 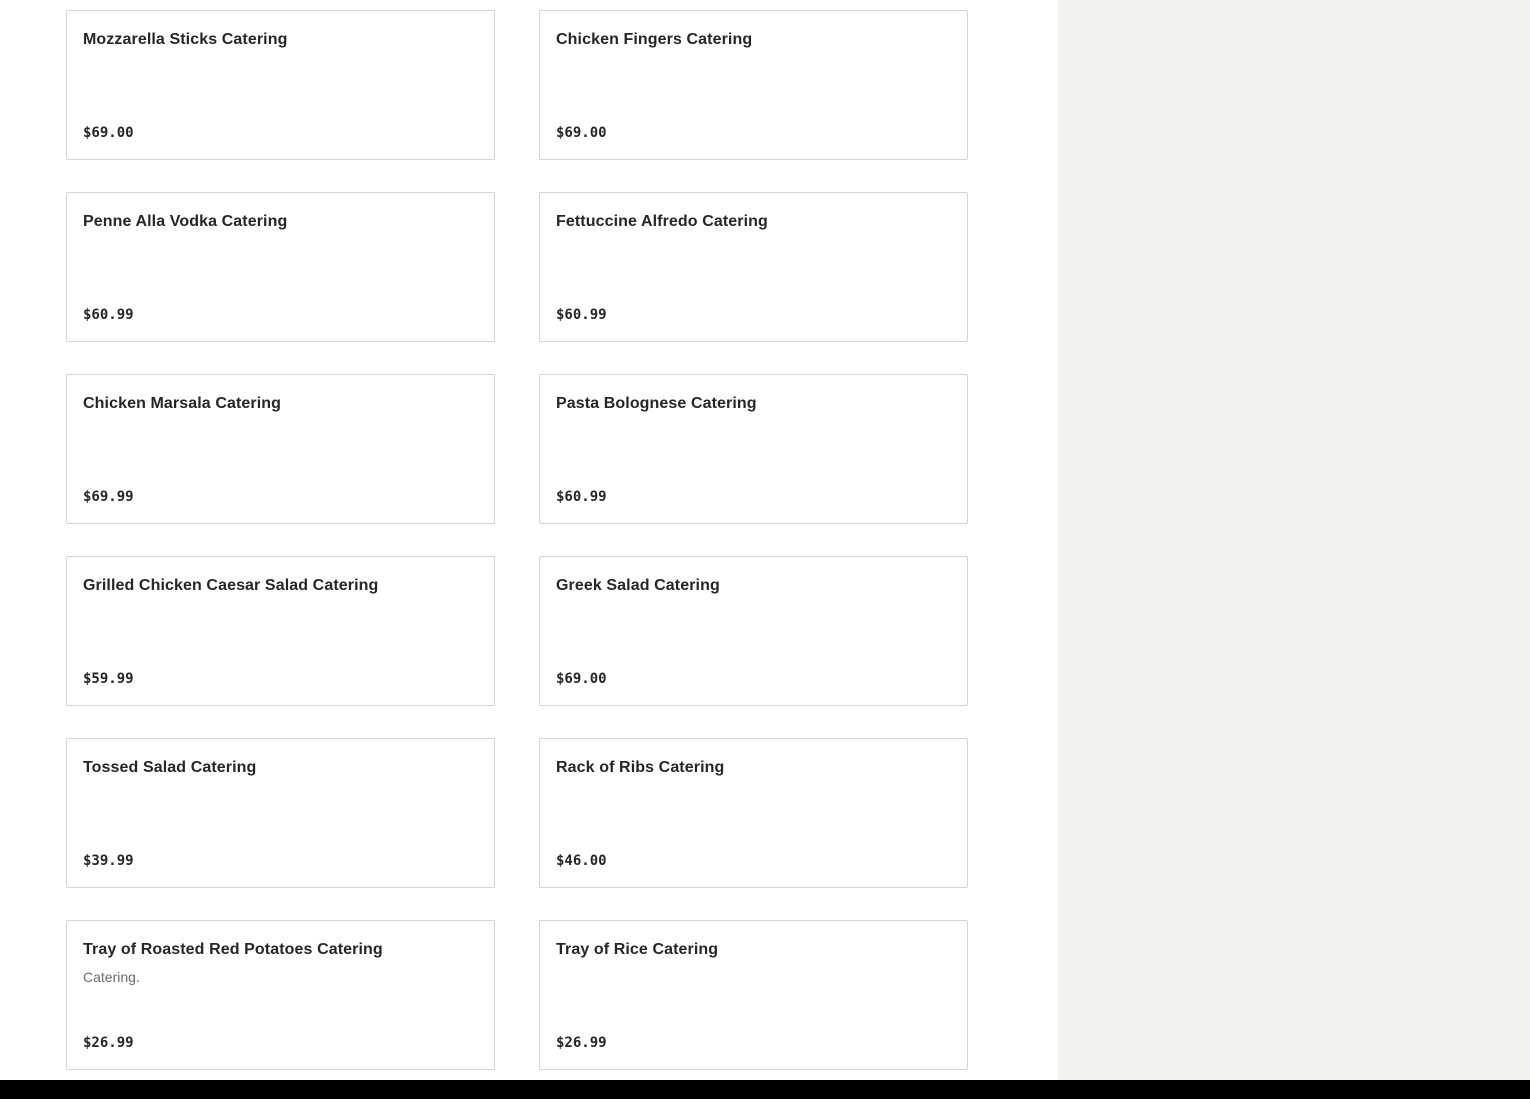 What do you see at coordinates (638, 585) in the screenshot?
I see `menu-item-name: Greek Salad Catering` at bounding box center [638, 585].